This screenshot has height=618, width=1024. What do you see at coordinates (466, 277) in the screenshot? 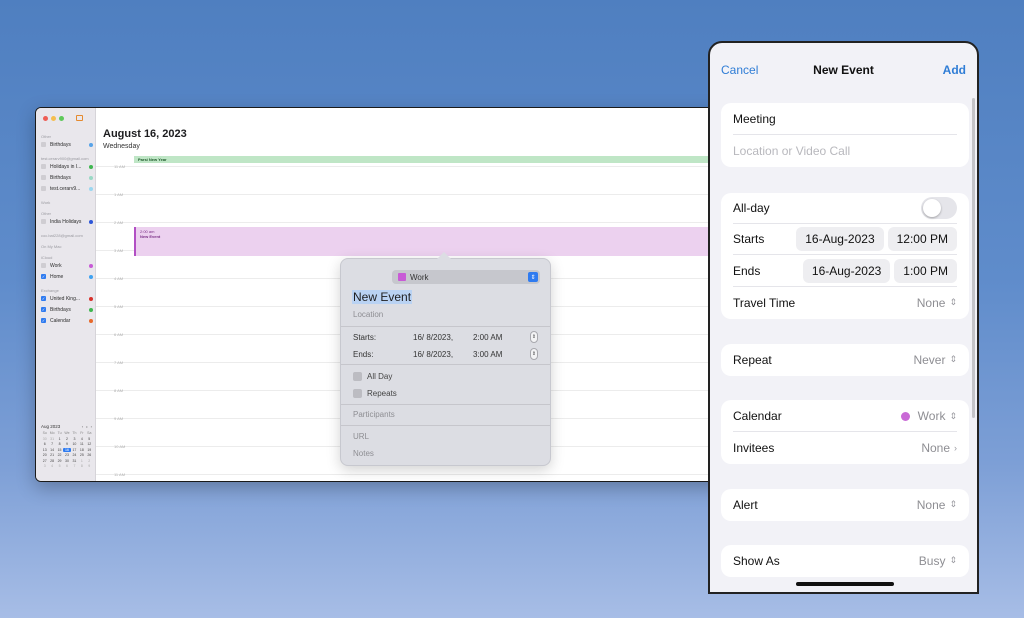
I see `calendar-select: Work ⇕` at bounding box center [466, 277].